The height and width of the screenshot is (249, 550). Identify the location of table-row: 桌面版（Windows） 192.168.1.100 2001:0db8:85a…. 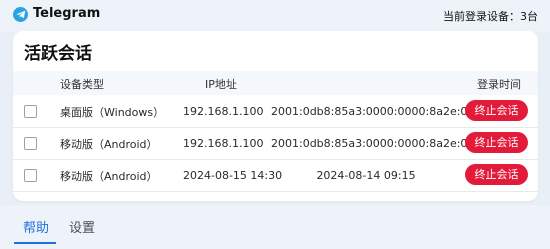
(275, 111).